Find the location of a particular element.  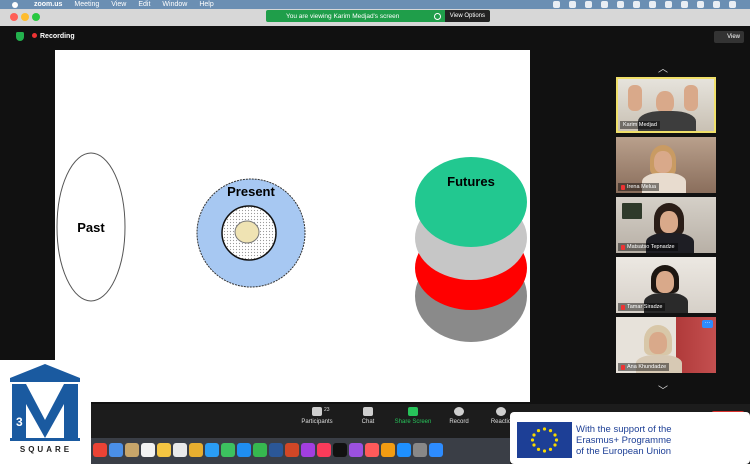

share-screen-icon is located at coordinates (413, 411).